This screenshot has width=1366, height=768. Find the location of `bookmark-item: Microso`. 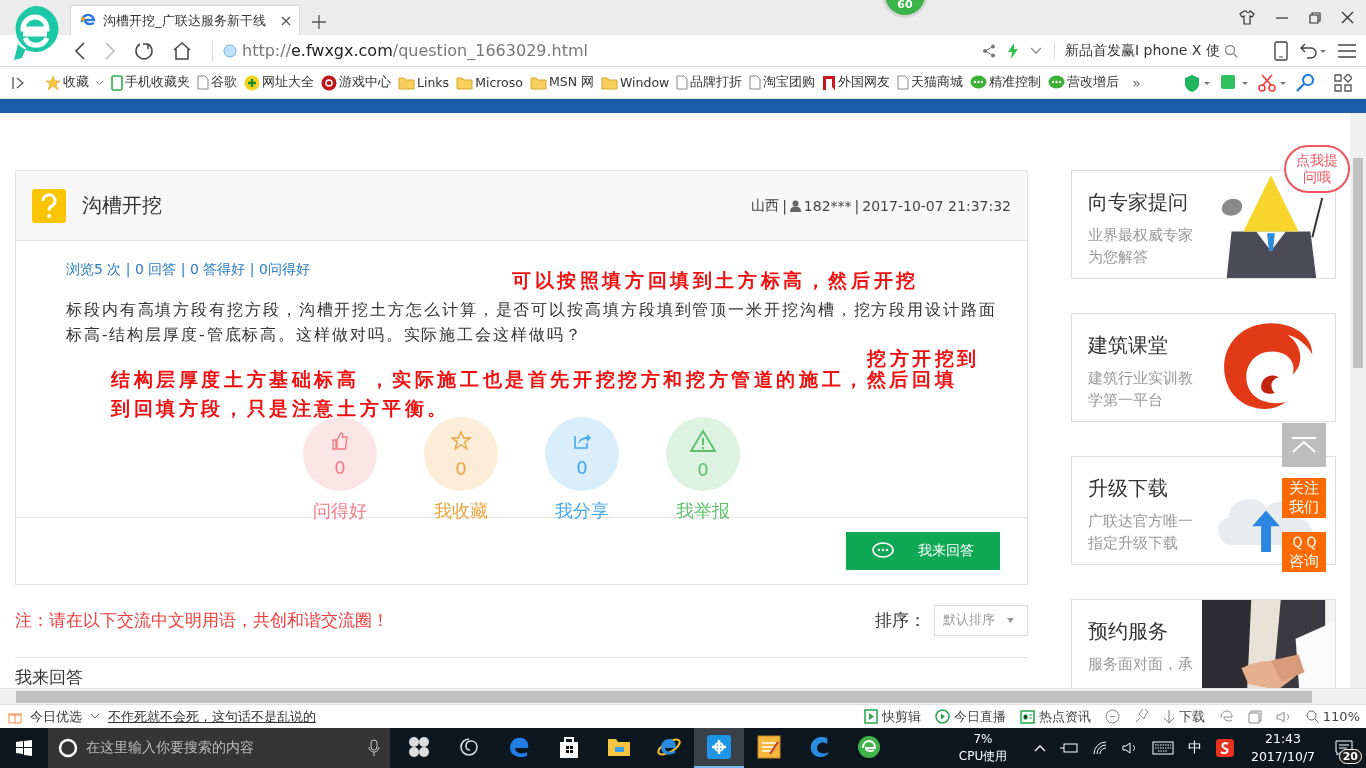

bookmark-item: Microso is located at coordinates (489, 82).